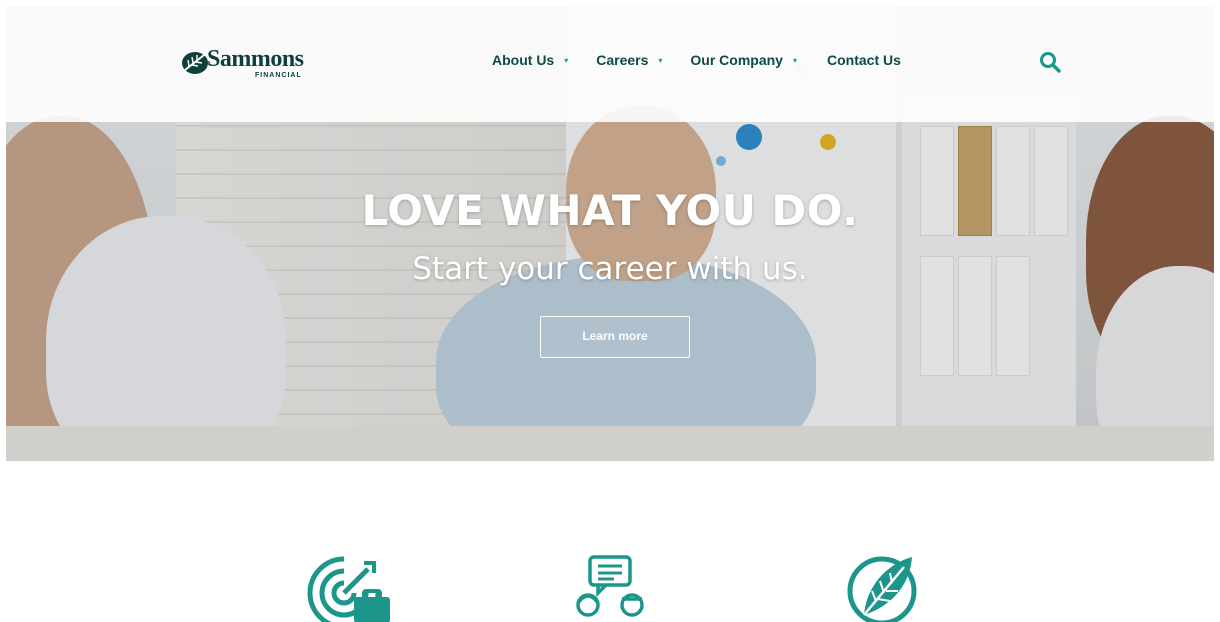 Image resolution: width=1220 pixels, height=622 pixels. Describe the element at coordinates (195, 63) in the screenshot. I see `leaf-logo-icon` at that location.